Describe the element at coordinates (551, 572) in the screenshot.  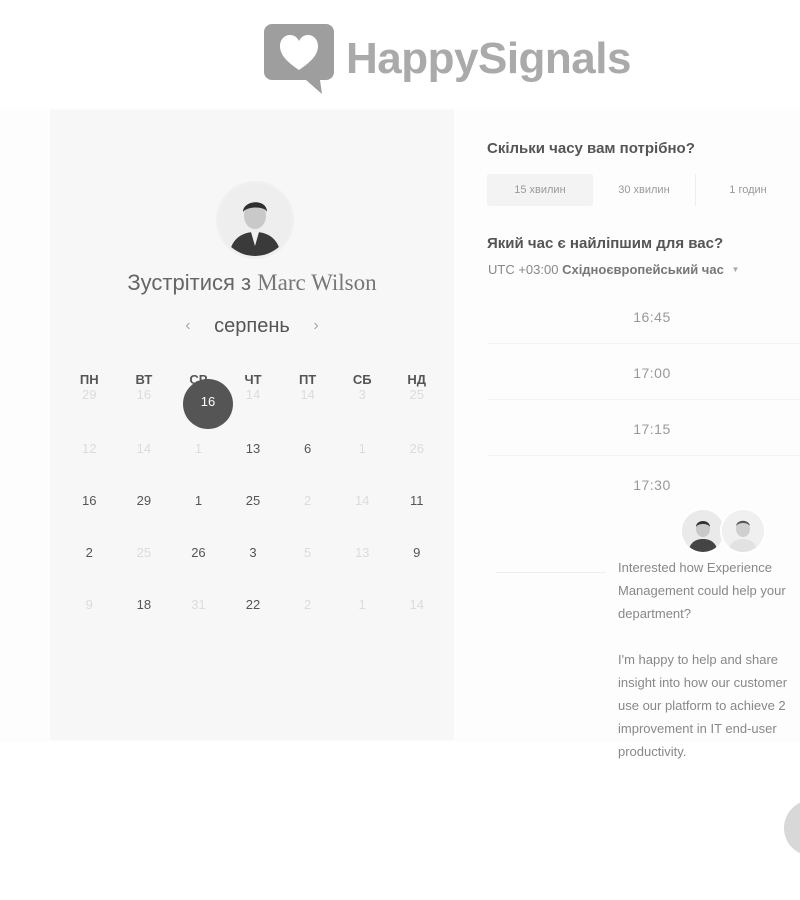
I see `divider` at that location.